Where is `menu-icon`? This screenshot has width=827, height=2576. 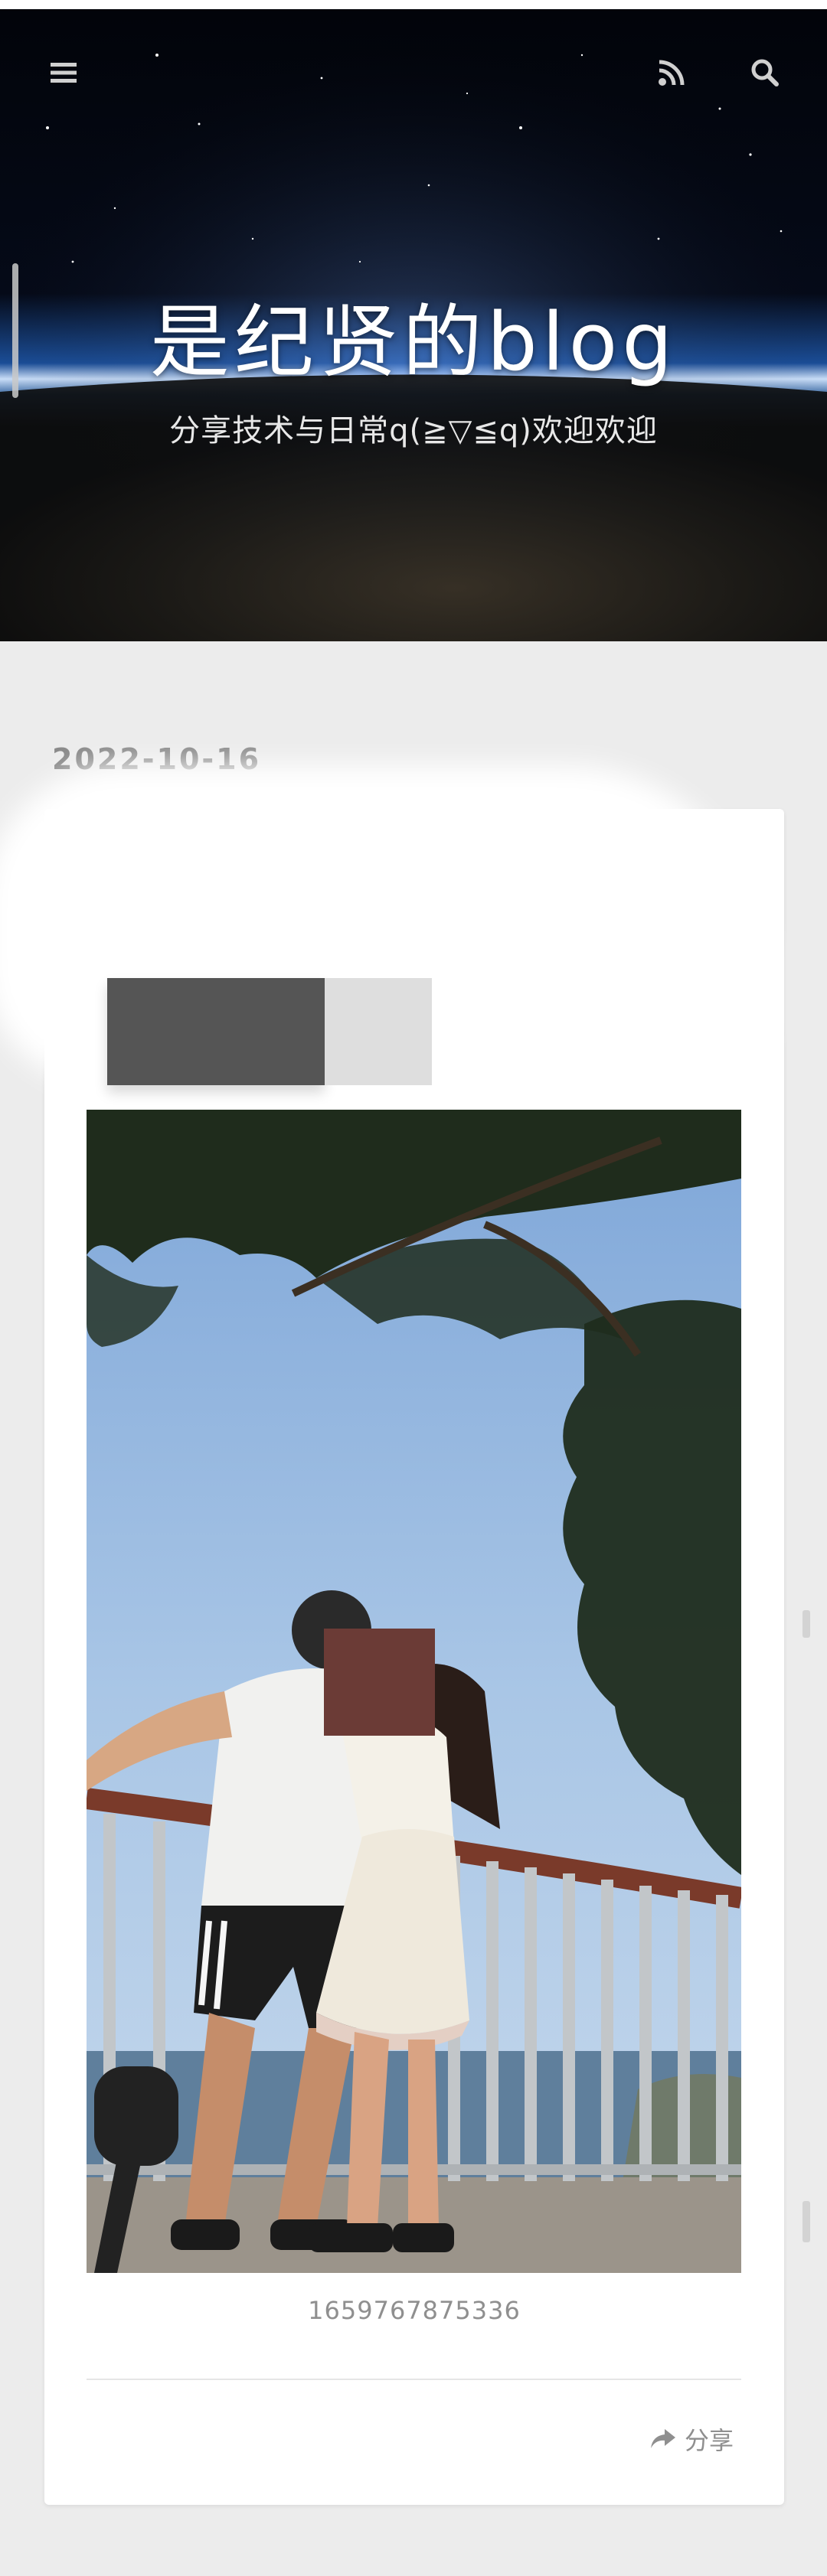
menu-icon is located at coordinates (64, 73).